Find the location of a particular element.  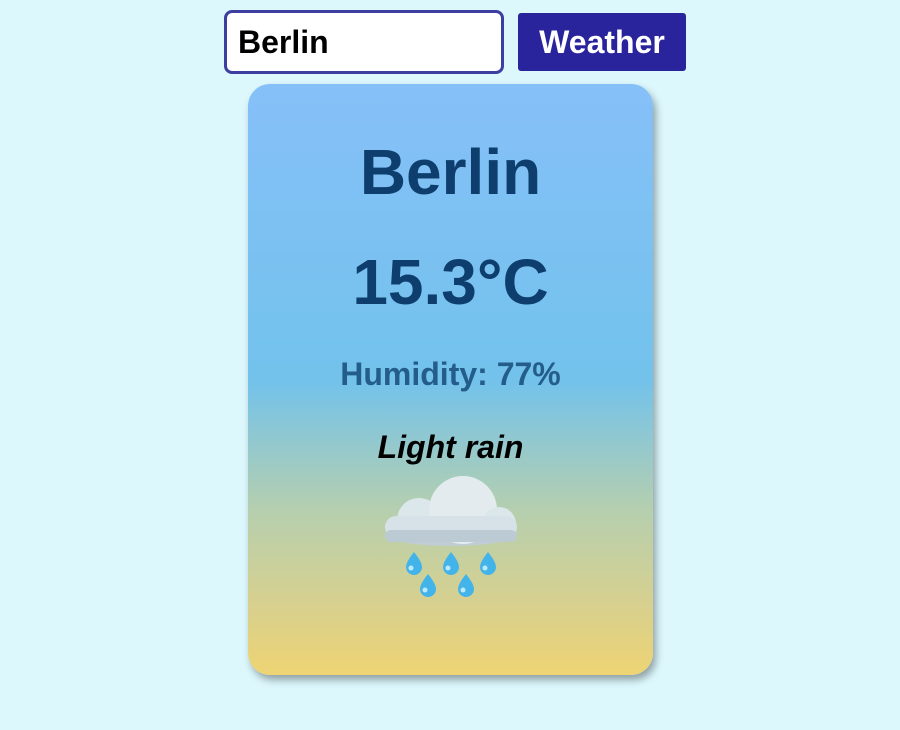

weather-button: Weather is located at coordinates (602, 42).